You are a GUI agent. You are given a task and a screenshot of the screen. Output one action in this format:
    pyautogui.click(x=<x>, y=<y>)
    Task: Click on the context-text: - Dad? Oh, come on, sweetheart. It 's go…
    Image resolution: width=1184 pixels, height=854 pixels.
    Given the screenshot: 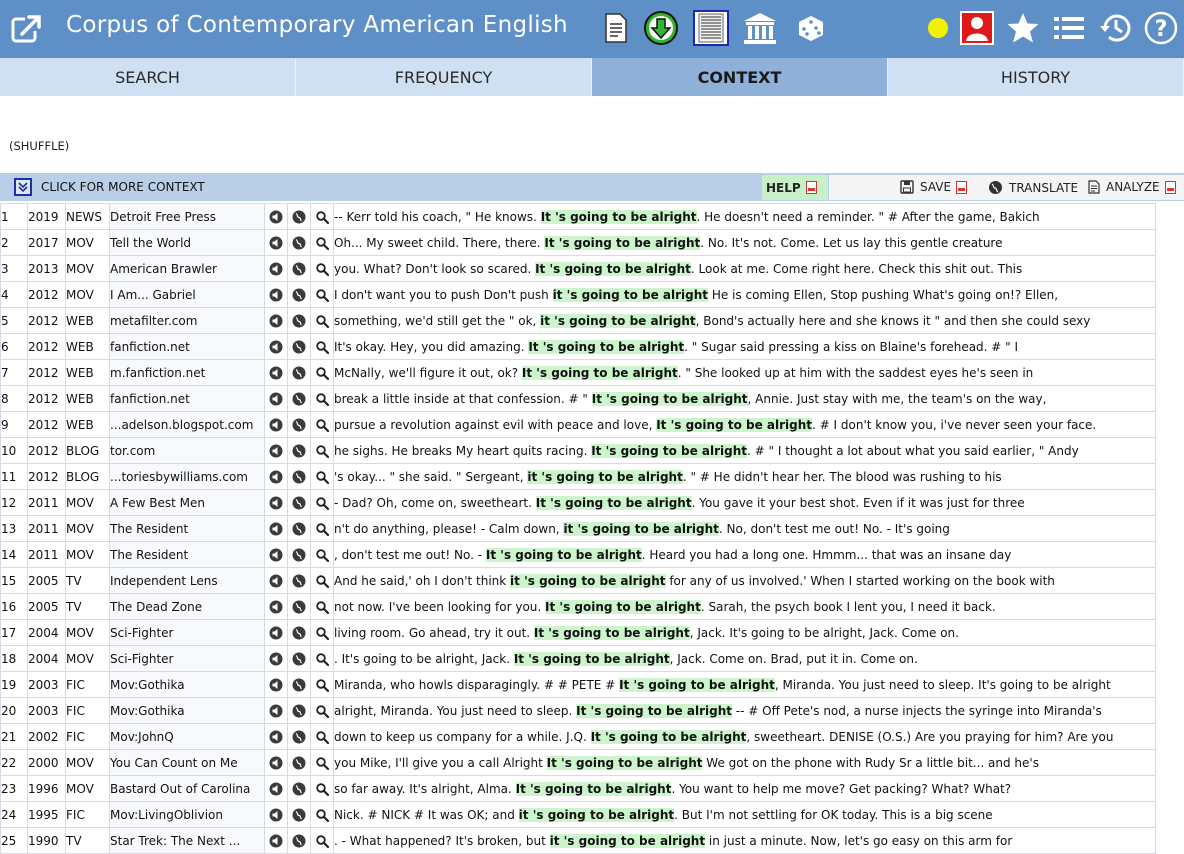 What is the action you would take?
    pyautogui.click(x=744, y=502)
    